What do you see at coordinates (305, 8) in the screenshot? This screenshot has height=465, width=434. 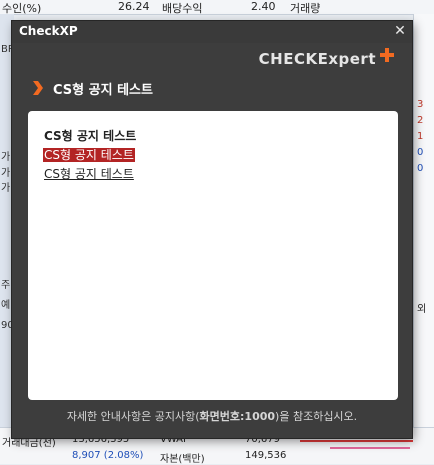 I see `bg-cell: 거래량` at bounding box center [305, 8].